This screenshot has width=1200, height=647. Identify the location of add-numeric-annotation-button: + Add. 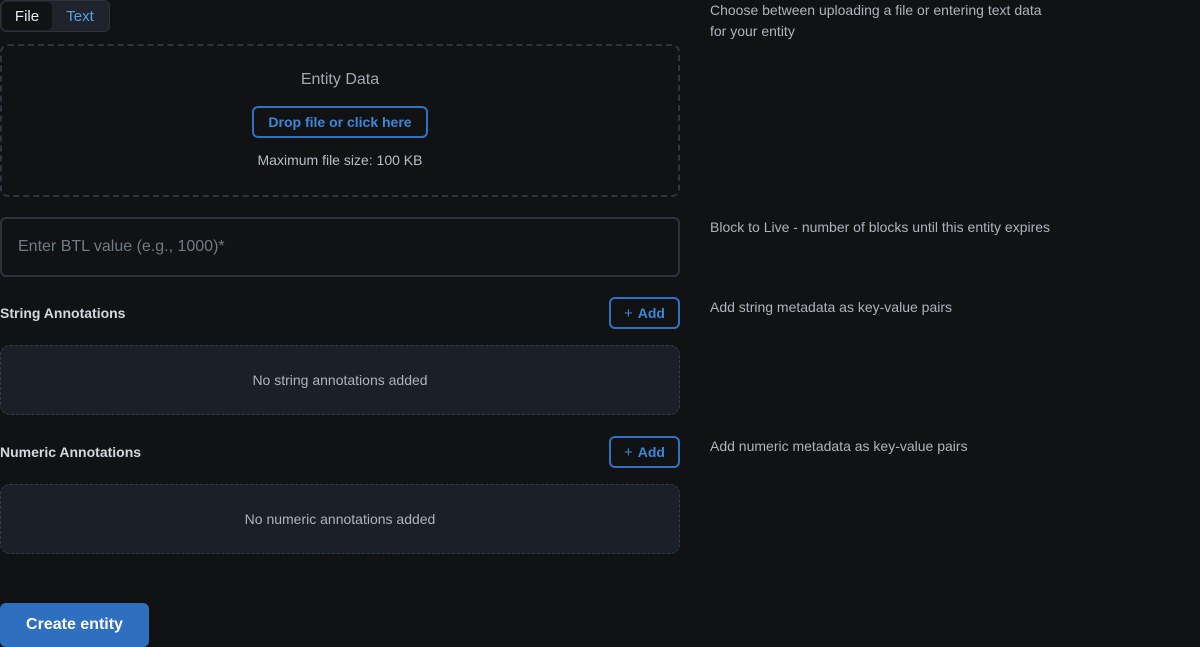
(644, 452).